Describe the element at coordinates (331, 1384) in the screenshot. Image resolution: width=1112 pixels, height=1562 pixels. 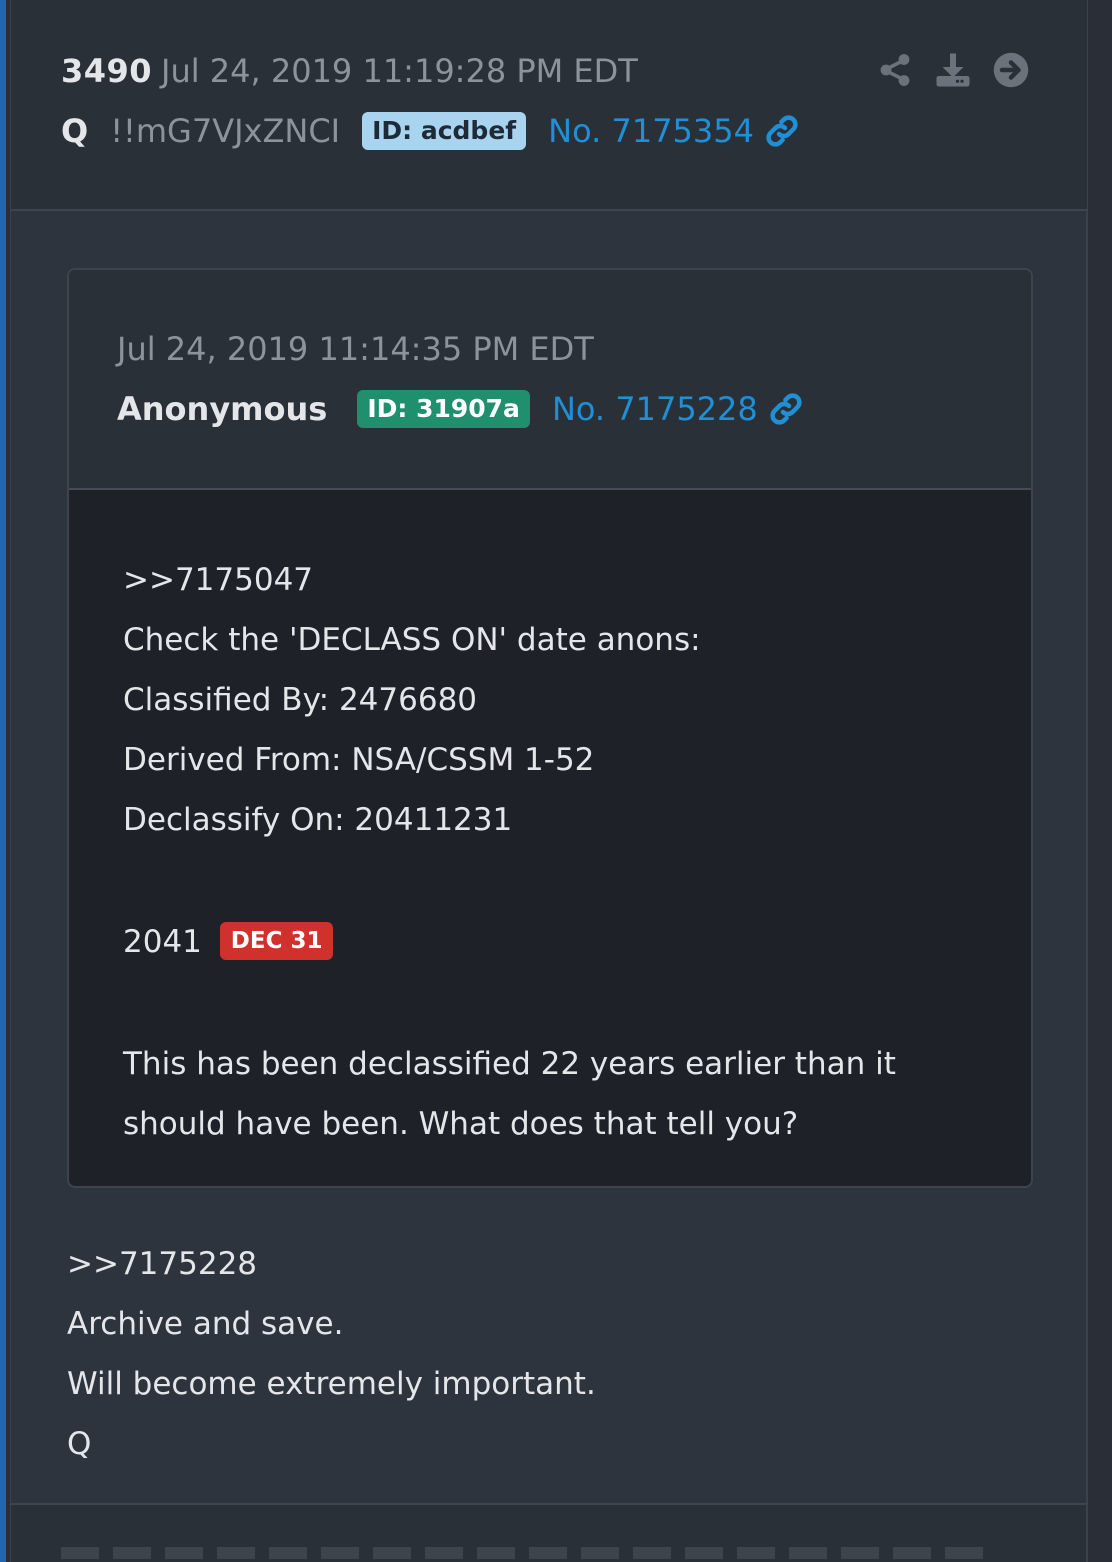
I see `body-line: Will become extremely important.` at that location.